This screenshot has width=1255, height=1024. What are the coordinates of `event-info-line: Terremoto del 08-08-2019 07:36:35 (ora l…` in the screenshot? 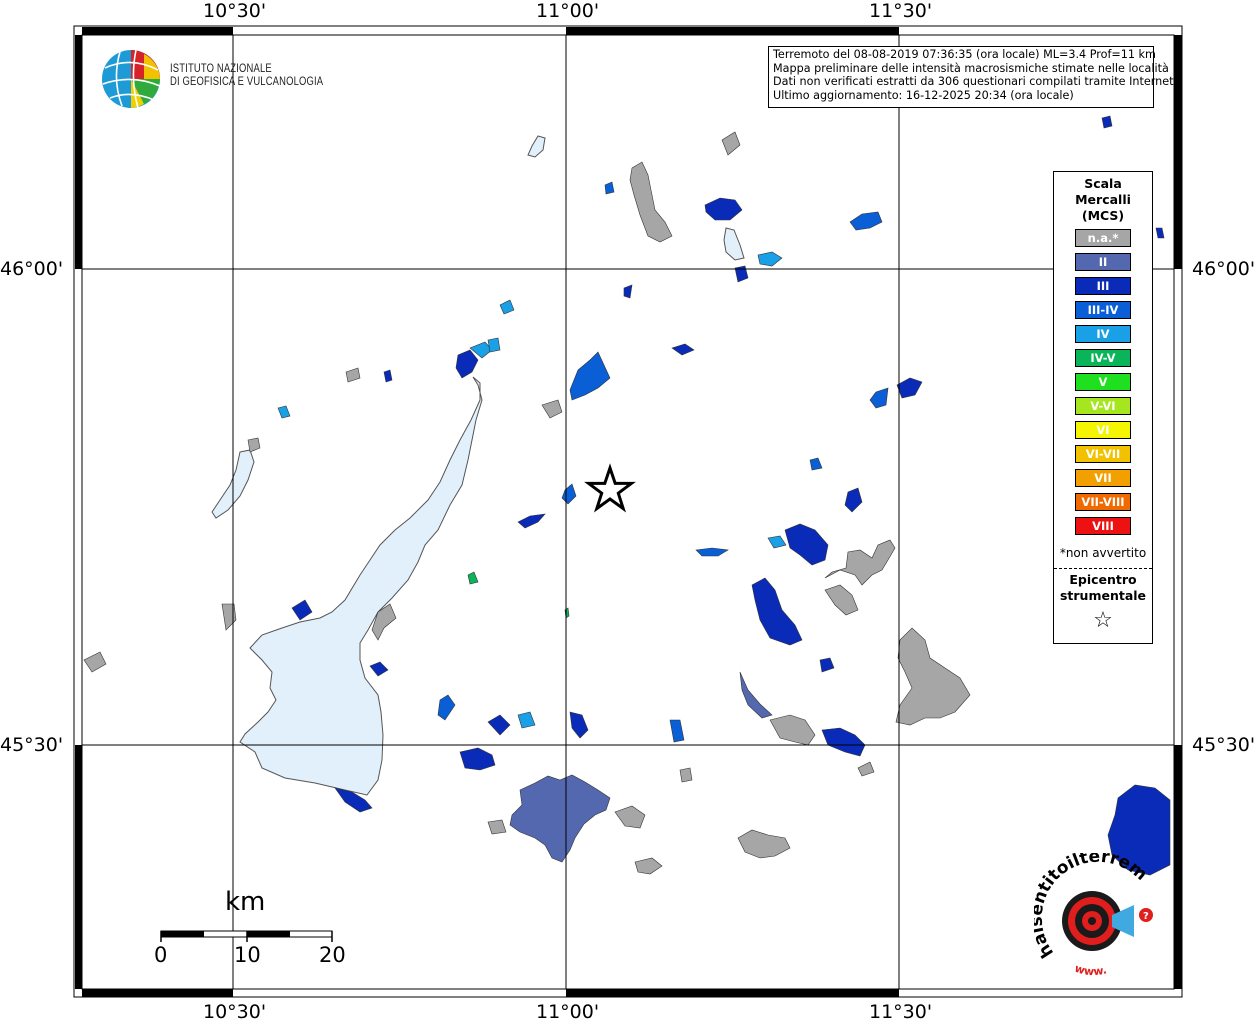 It's located at (964, 54).